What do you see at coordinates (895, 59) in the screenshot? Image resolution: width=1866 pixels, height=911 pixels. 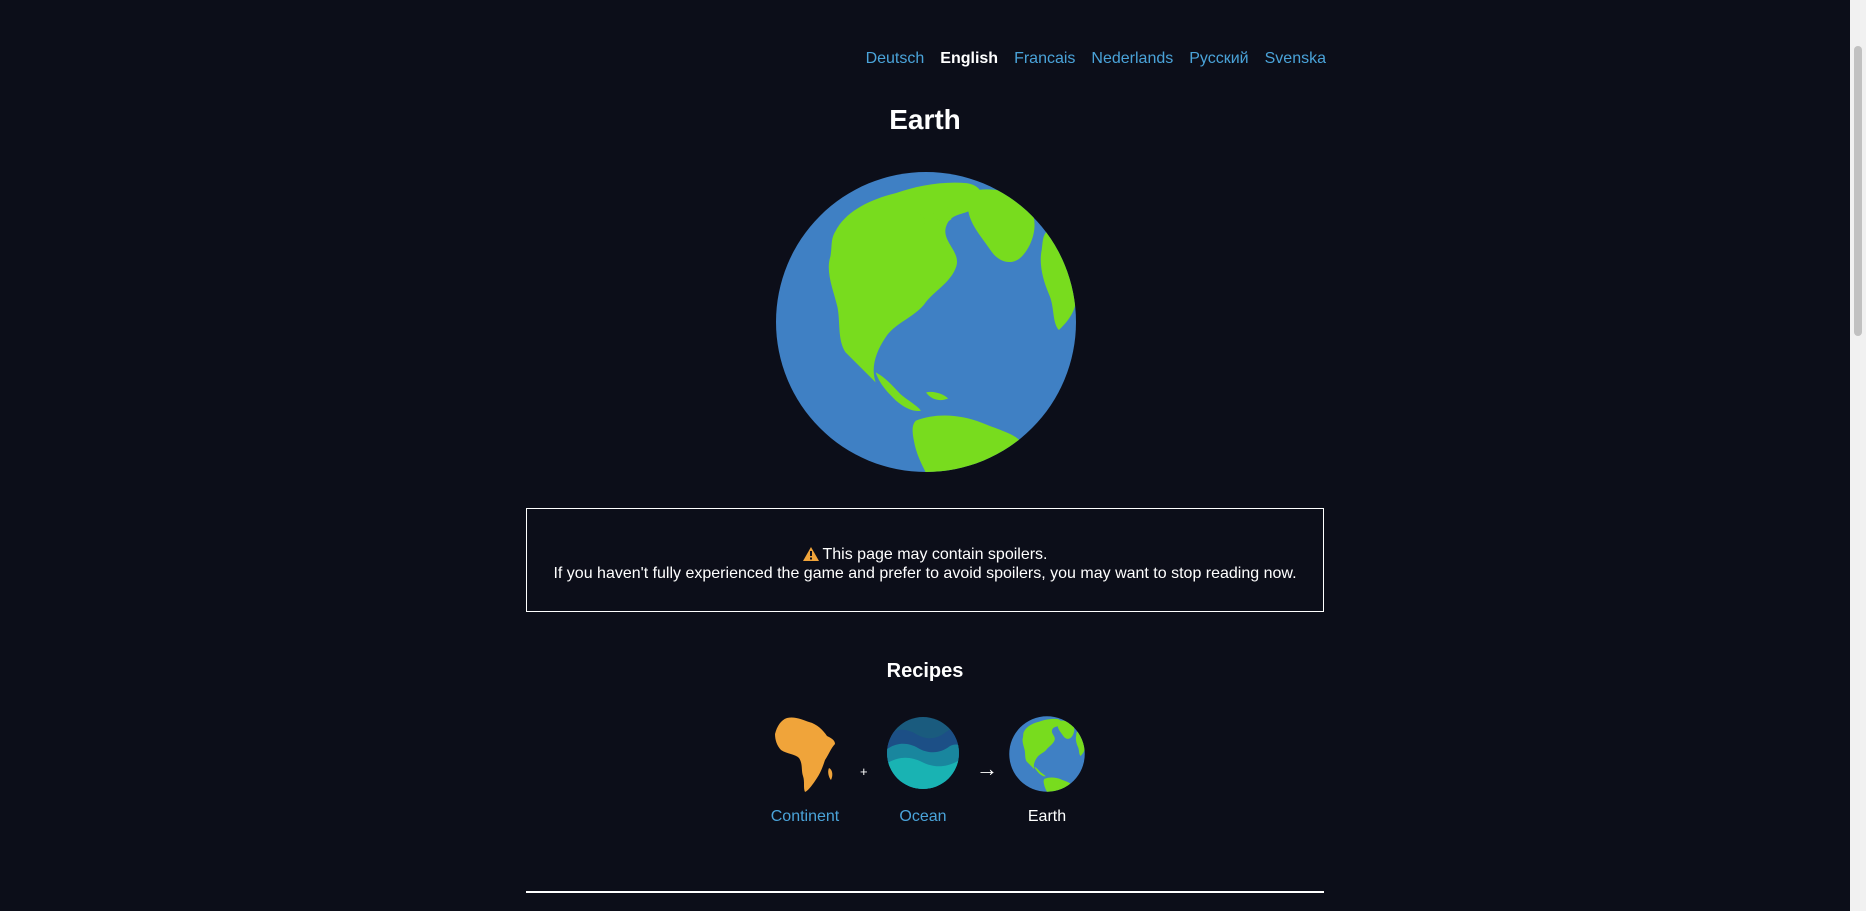 I see `lang-link-deutsch: Deutsch` at bounding box center [895, 59].